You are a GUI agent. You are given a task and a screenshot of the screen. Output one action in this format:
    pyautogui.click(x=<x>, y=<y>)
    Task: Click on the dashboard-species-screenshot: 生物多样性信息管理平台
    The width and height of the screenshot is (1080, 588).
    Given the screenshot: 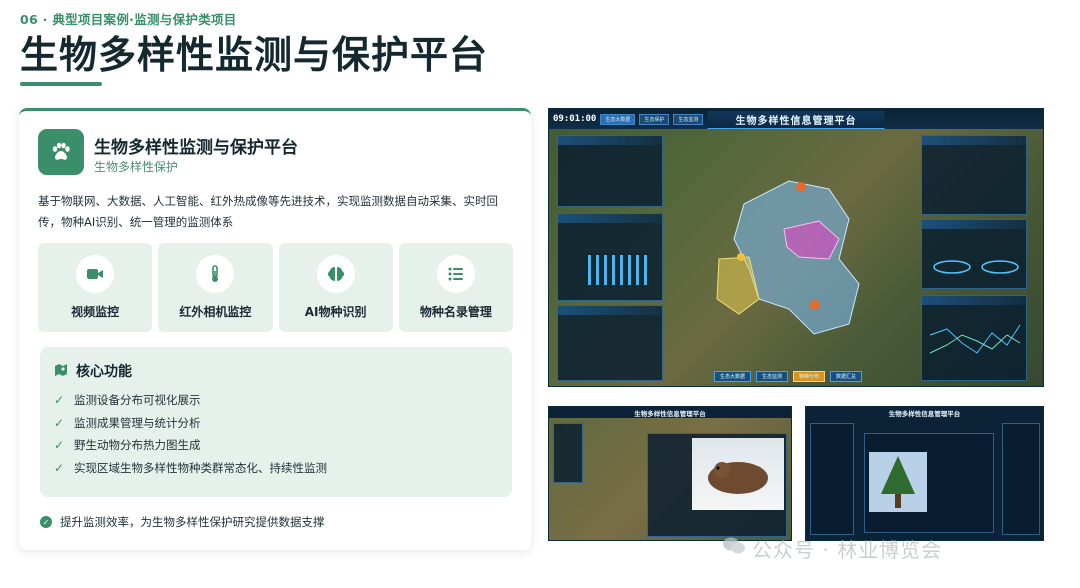 What is the action you would take?
    pyautogui.click(x=670, y=473)
    